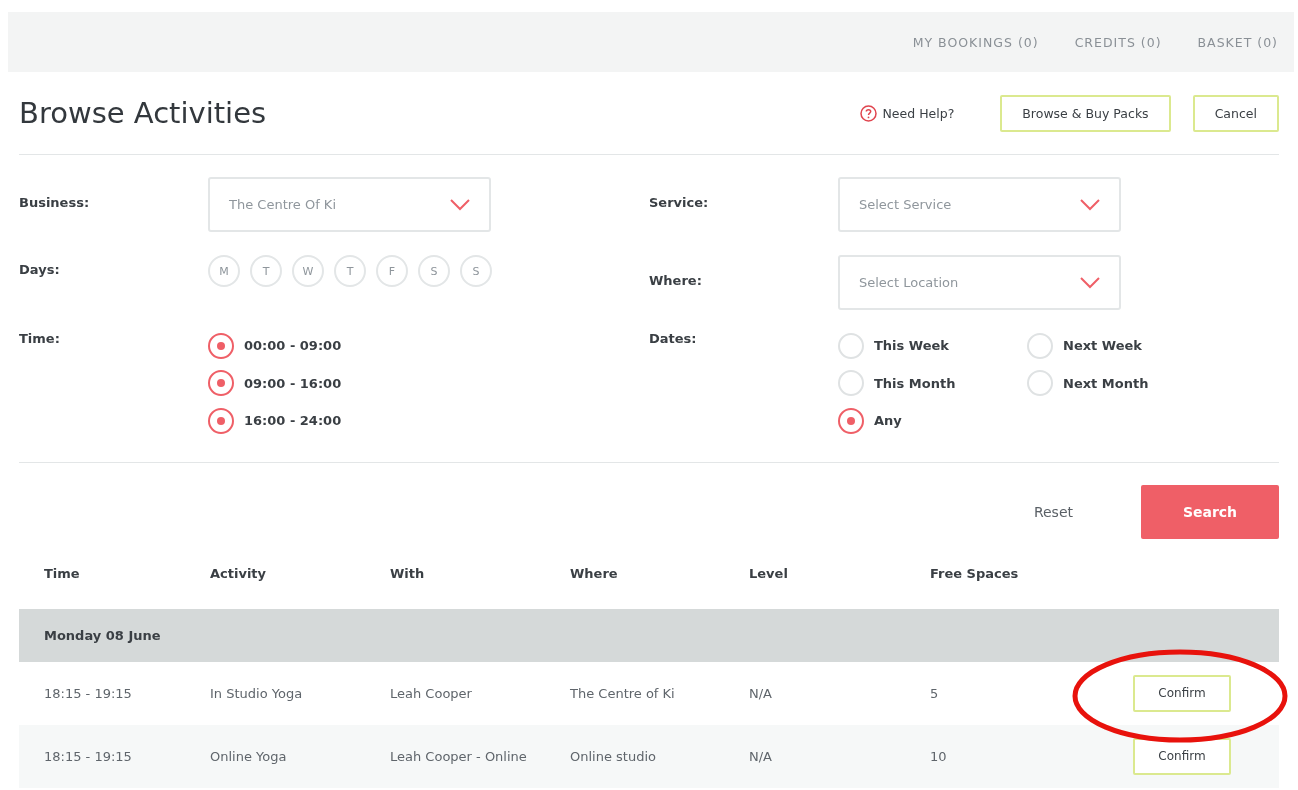 This screenshot has height=790, width=1298. Describe the element at coordinates (408, 573) in the screenshot. I see `column-header: With` at that location.